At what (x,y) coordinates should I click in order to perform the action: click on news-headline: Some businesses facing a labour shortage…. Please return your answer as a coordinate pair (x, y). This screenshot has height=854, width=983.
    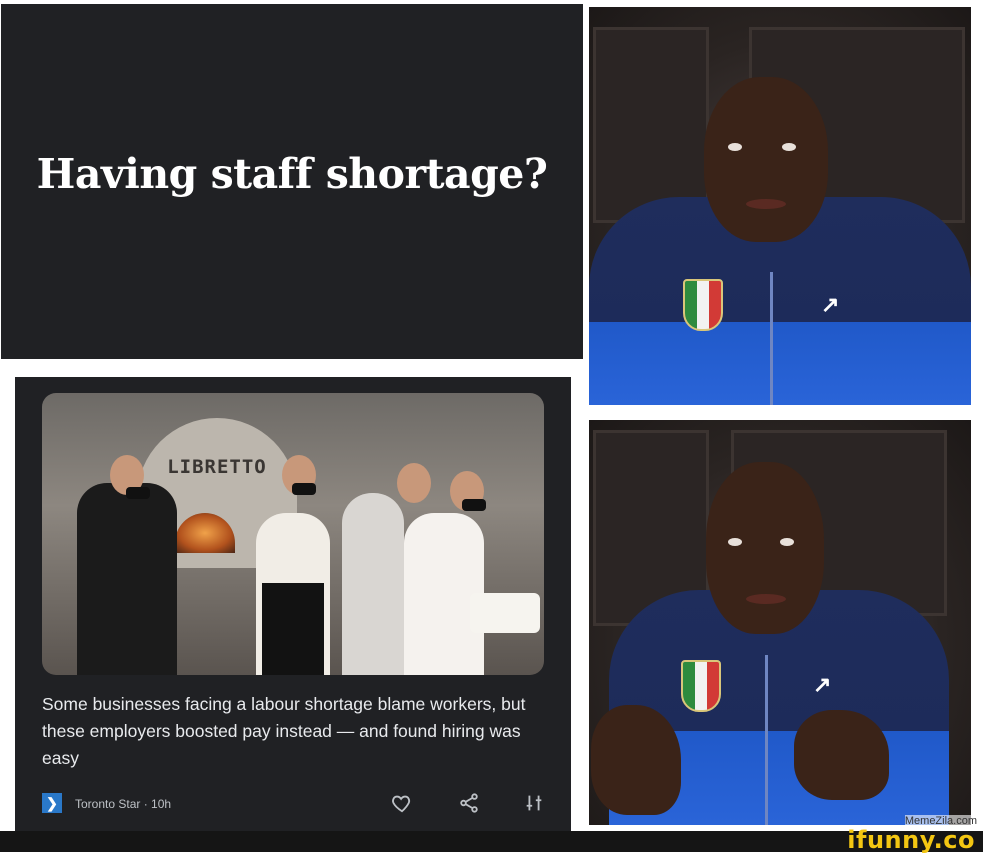
    Looking at the image, I should click on (294, 731).